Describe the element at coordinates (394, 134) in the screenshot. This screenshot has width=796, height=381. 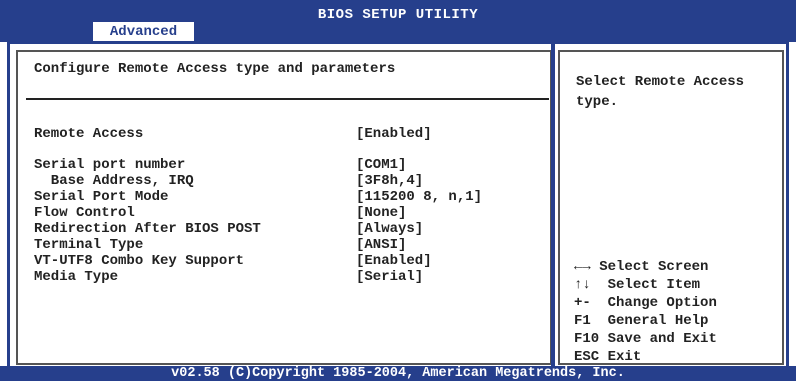
I see `setting-value-remote-access: [Enabled]` at that location.